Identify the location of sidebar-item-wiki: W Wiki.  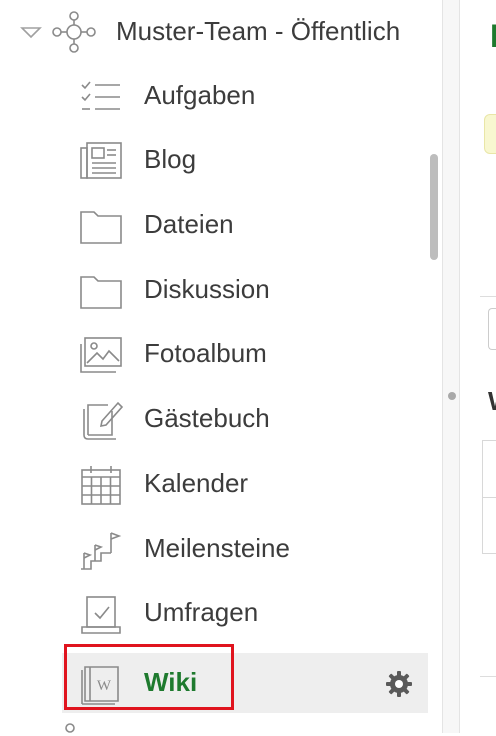
(245, 683).